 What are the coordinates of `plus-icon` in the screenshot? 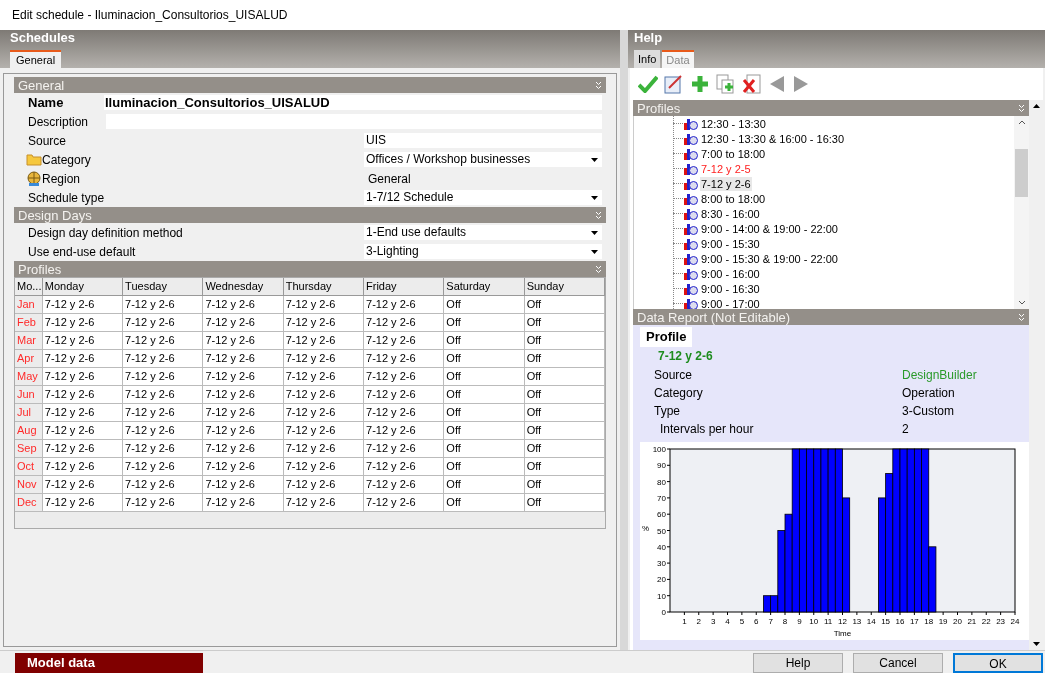 It's located at (700, 84).